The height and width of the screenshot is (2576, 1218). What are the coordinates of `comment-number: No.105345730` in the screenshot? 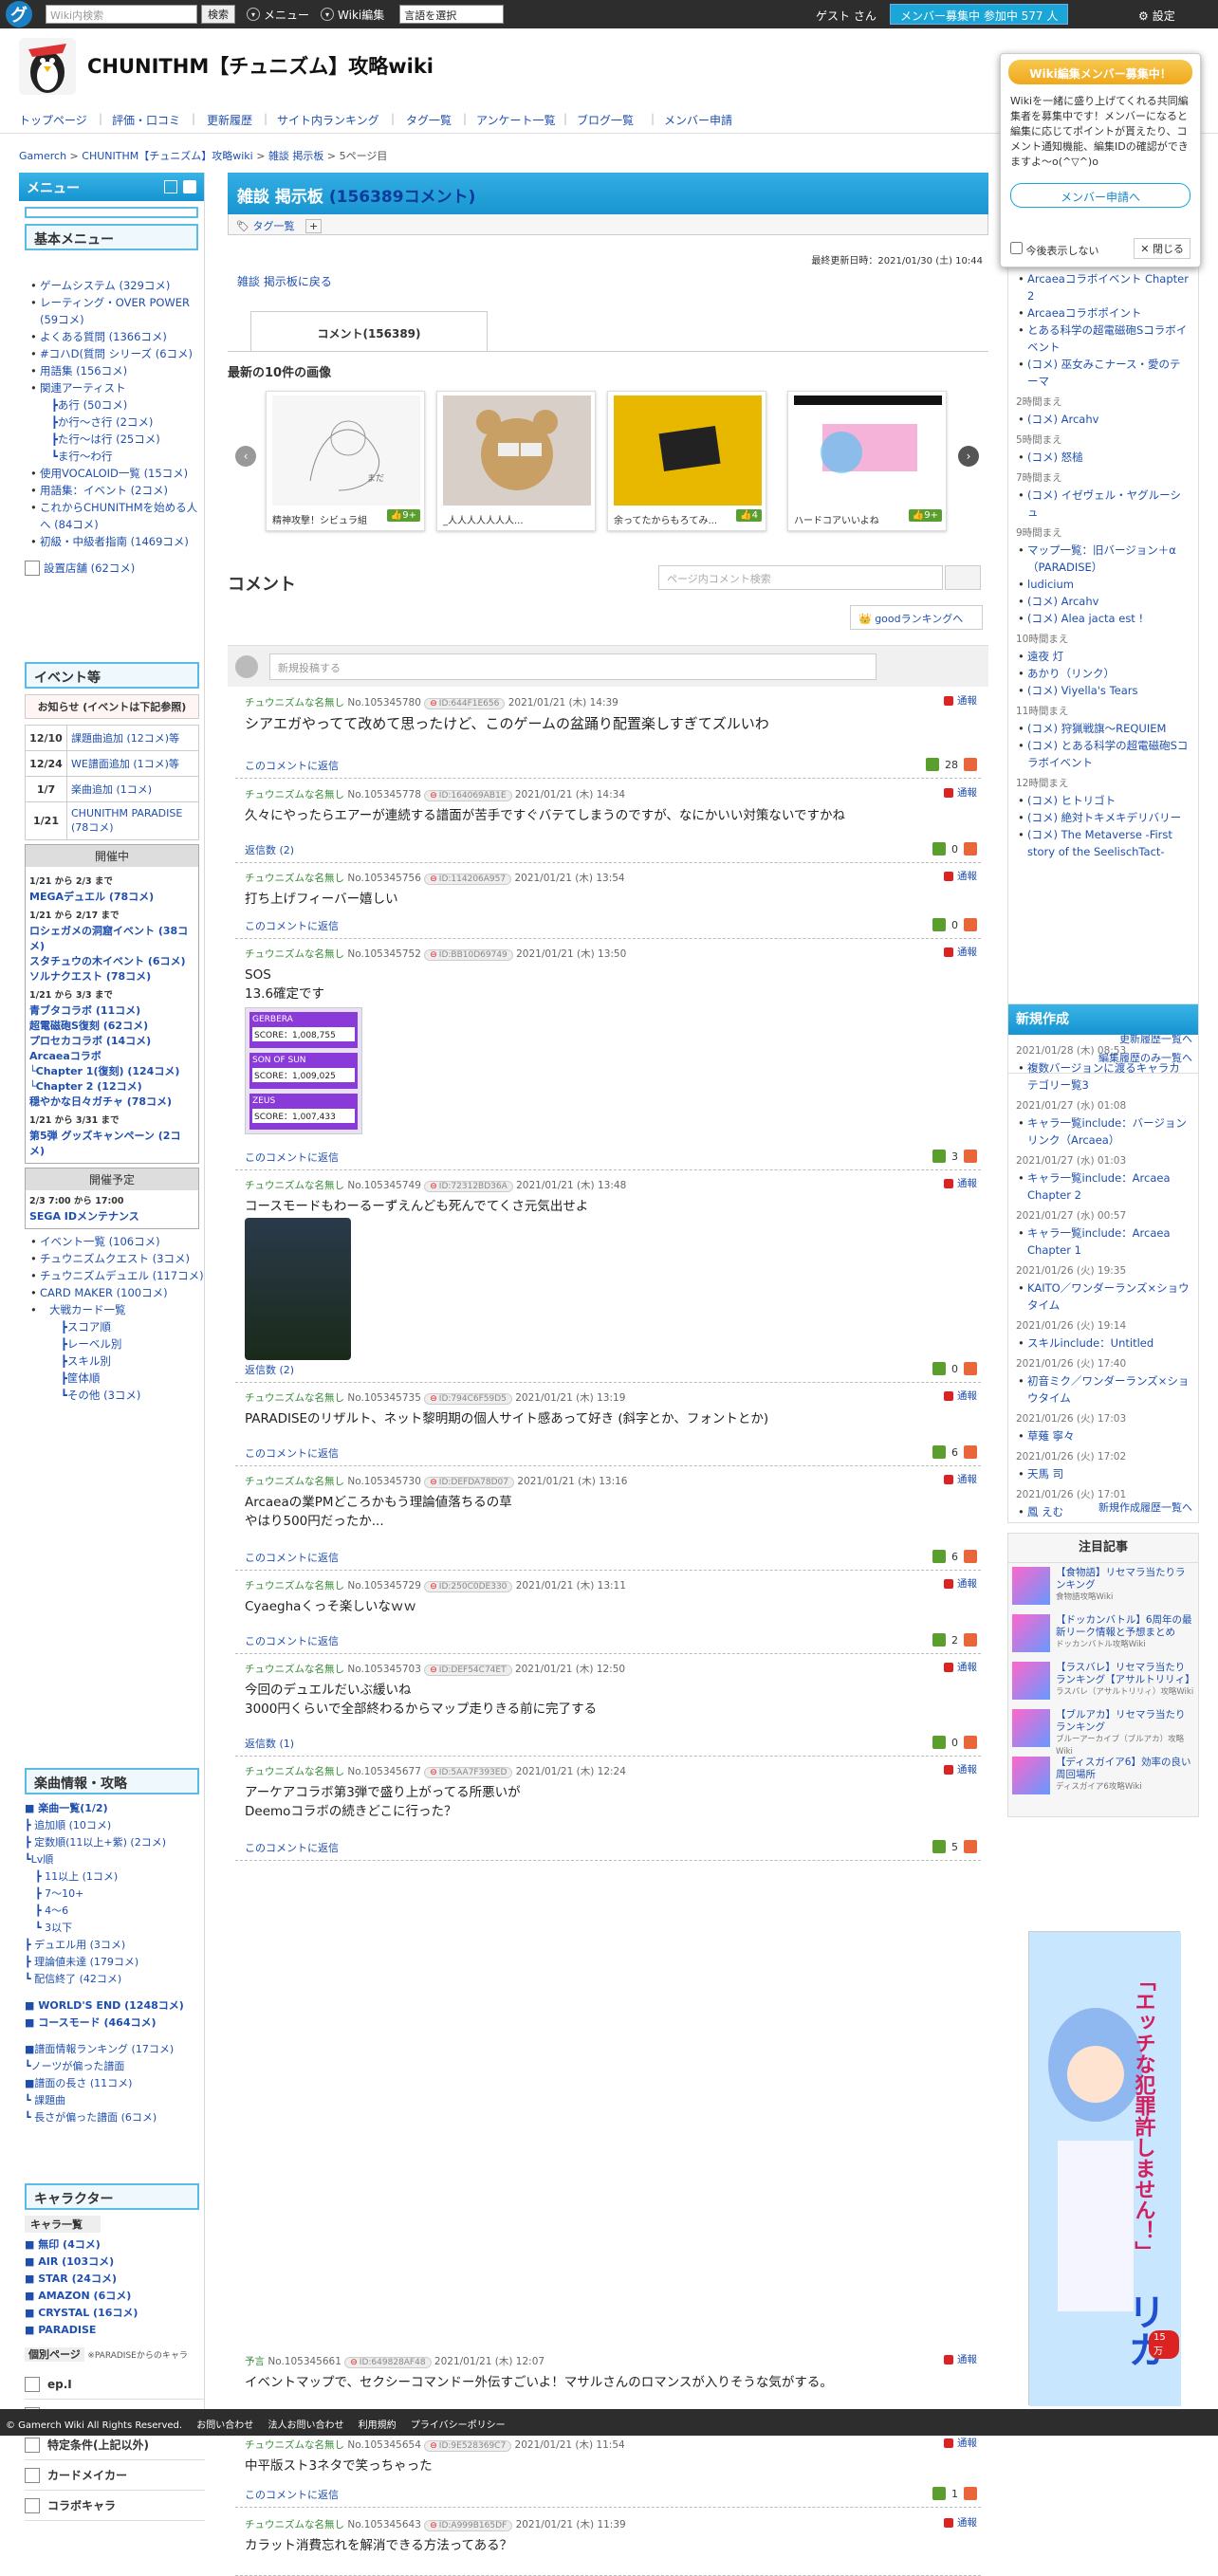 It's located at (384, 1481).